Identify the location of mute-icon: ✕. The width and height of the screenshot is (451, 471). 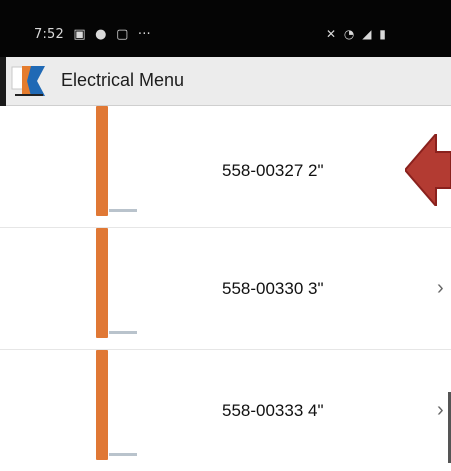
(332, 34).